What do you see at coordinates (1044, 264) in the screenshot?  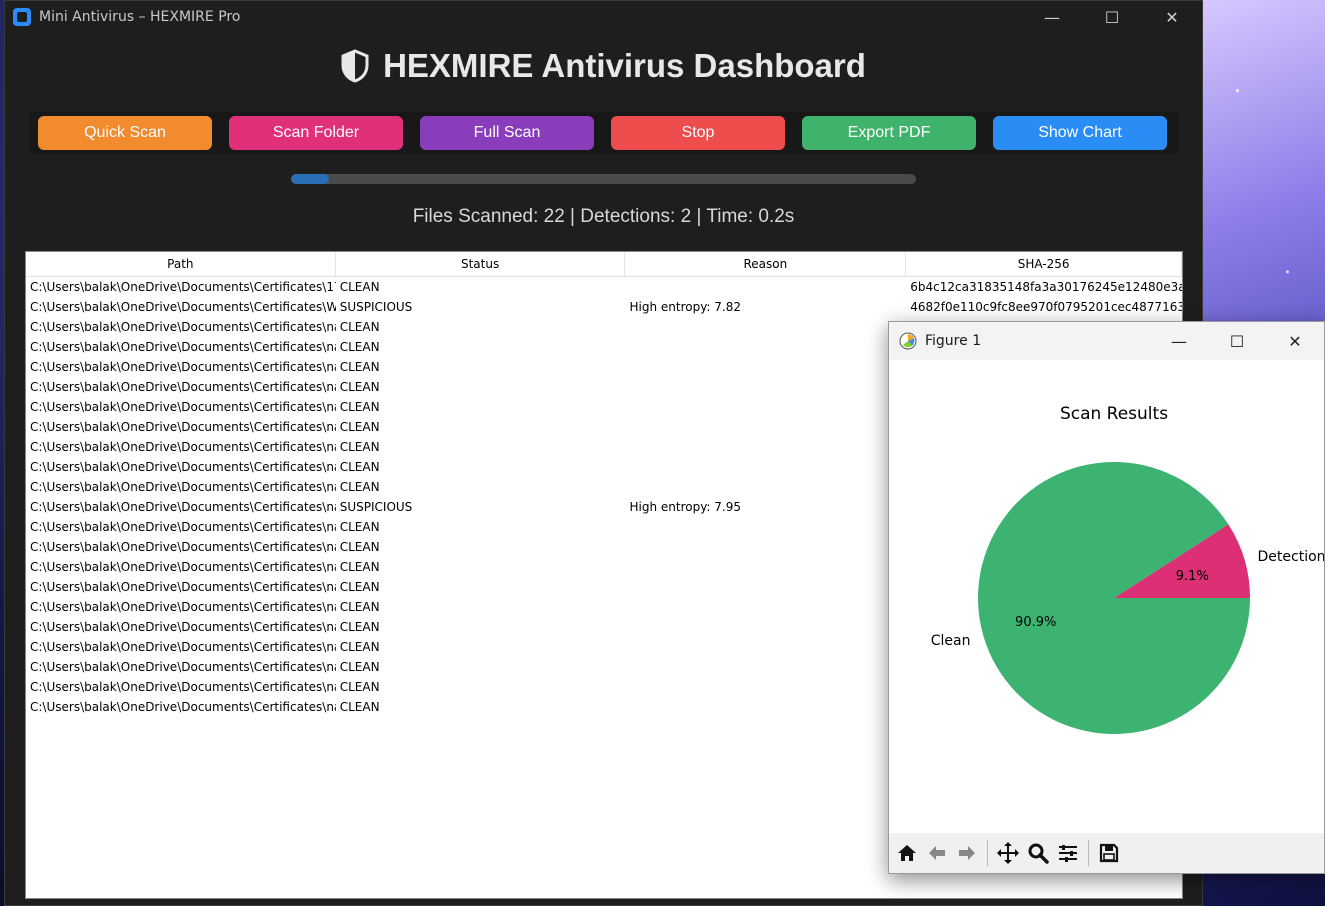 I see `column-header-sha256: SHA-256` at bounding box center [1044, 264].